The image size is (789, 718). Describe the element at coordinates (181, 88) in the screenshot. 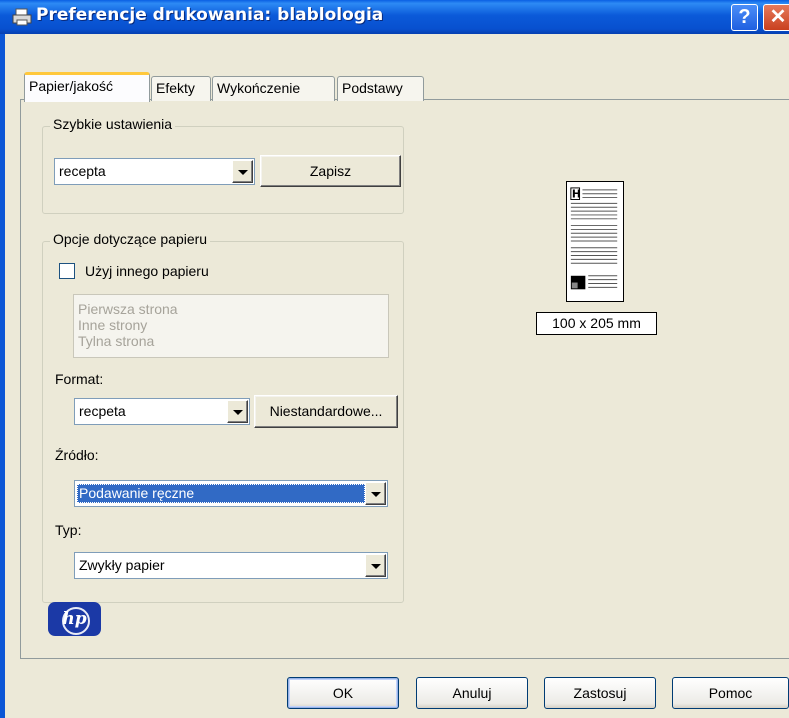

I see `tab-effects: Efekty` at that location.